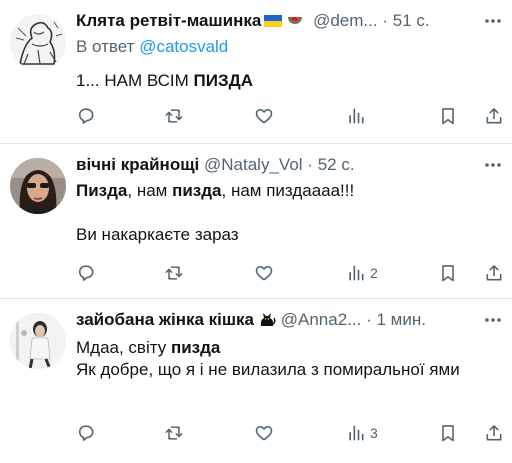  What do you see at coordinates (291, 47) in the screenshot?
I see `reply-context: В ответ @catosvald` at bounding box center [291, 47].